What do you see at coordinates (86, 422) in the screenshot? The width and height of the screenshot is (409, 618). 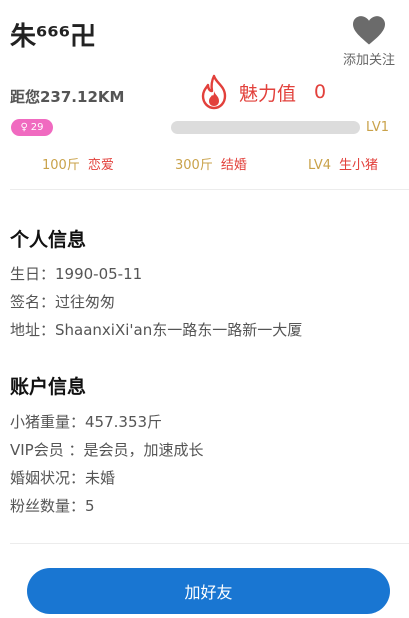 I see `pig-weight-line: 小猪重量：457.353斤` at bounding box center [86, 422].